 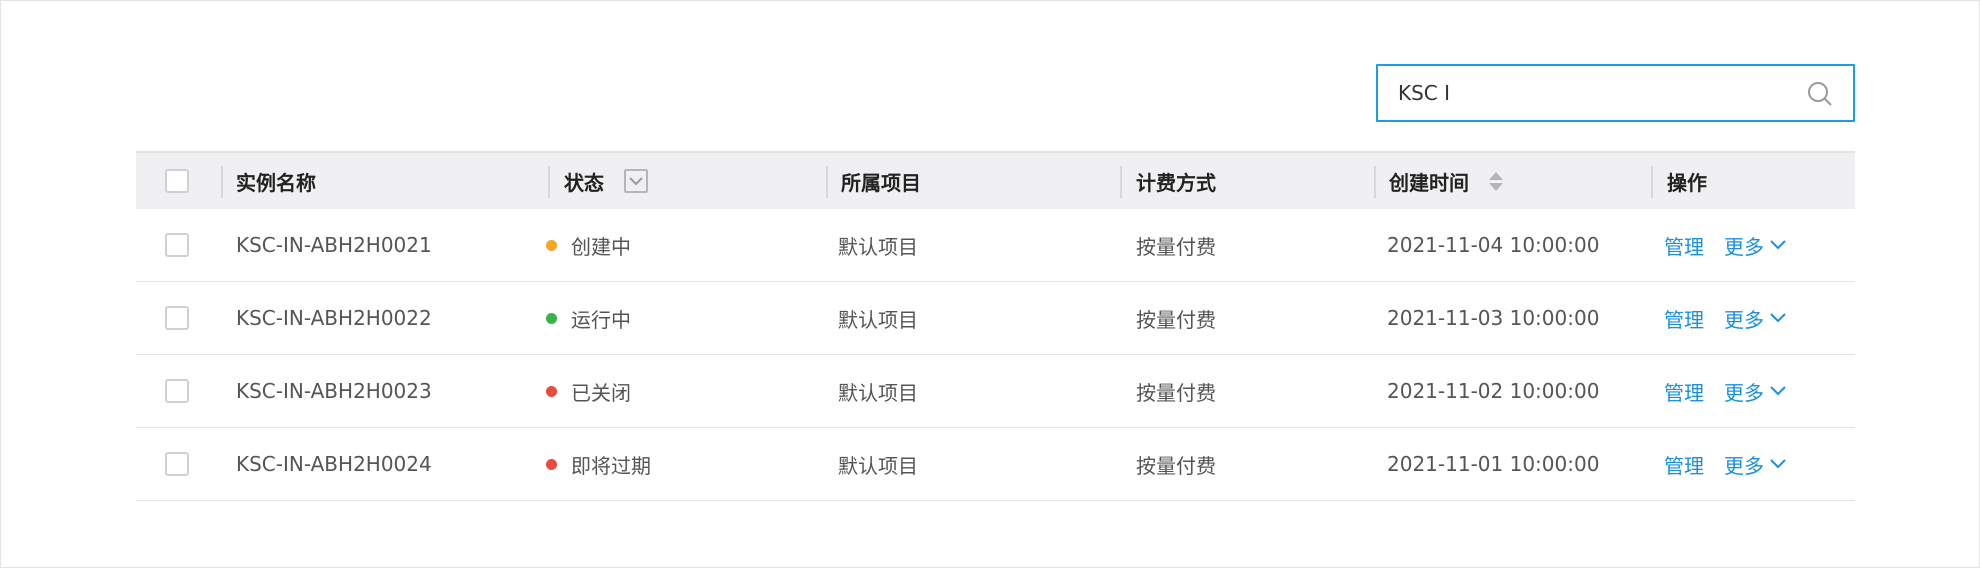 I want to click on status-cell: 即将过期, so click(x=598, y=464).